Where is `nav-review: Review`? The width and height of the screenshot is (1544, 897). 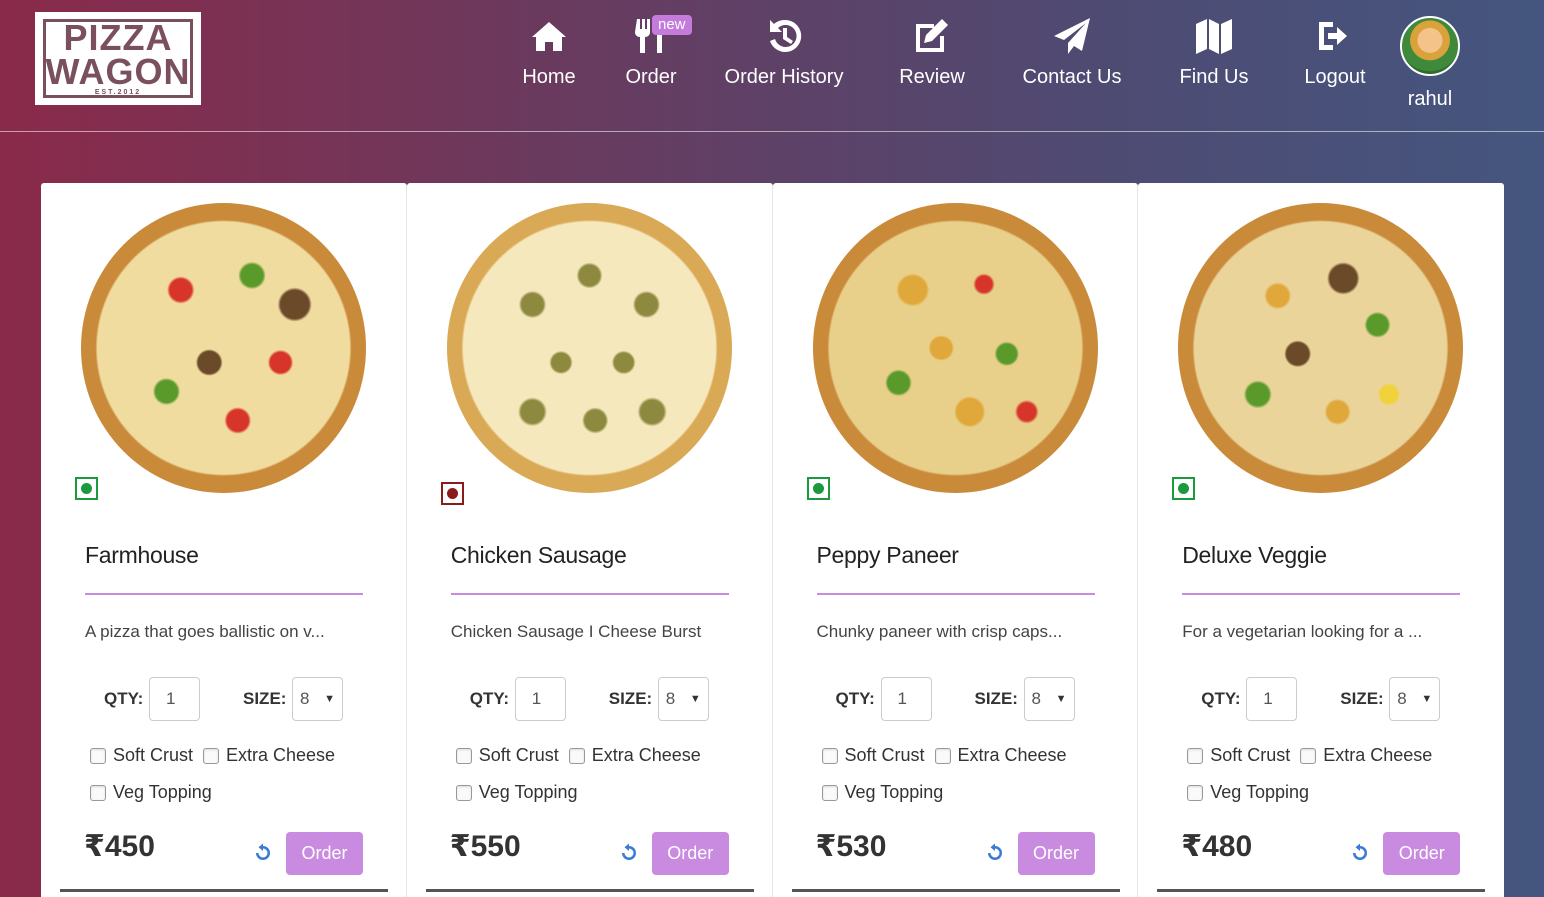
nav-review: Review is located at coordinates (932, 59).